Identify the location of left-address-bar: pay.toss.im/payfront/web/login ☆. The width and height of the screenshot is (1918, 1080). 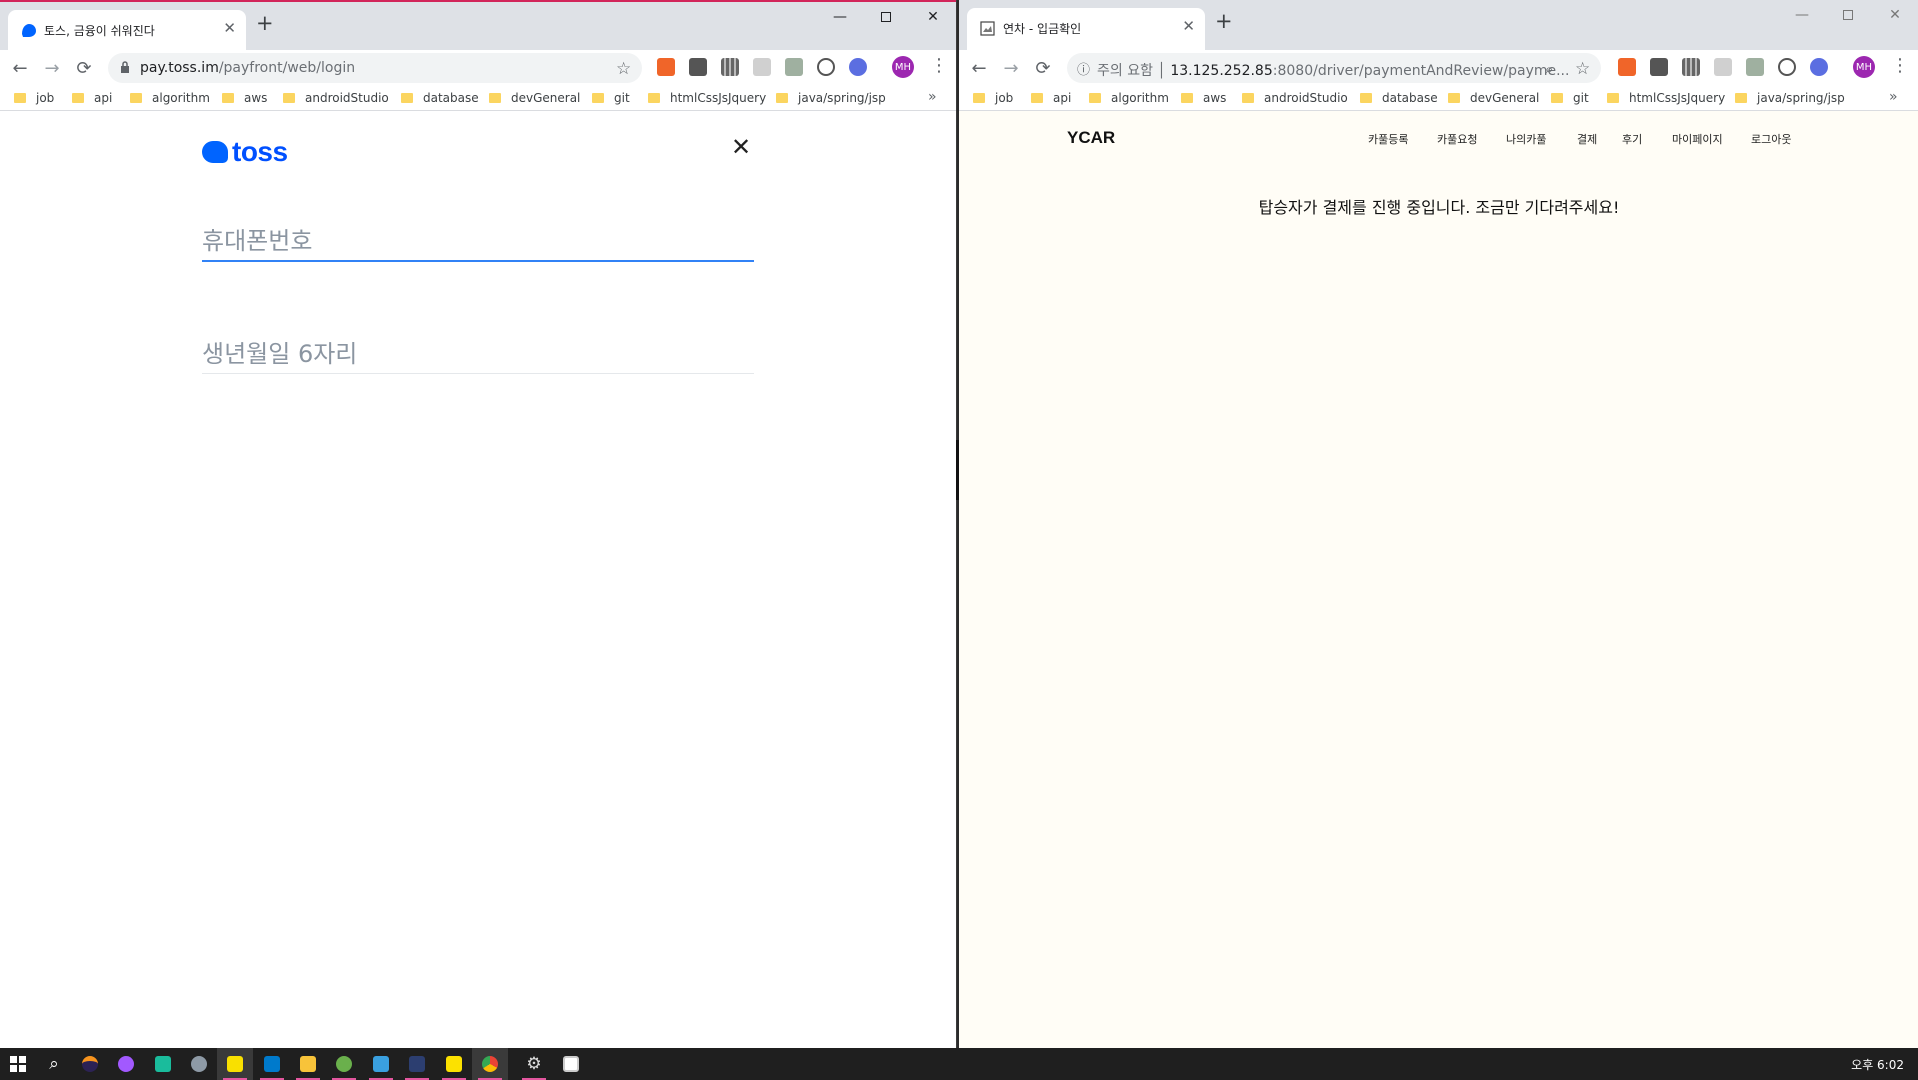
(375, 68).